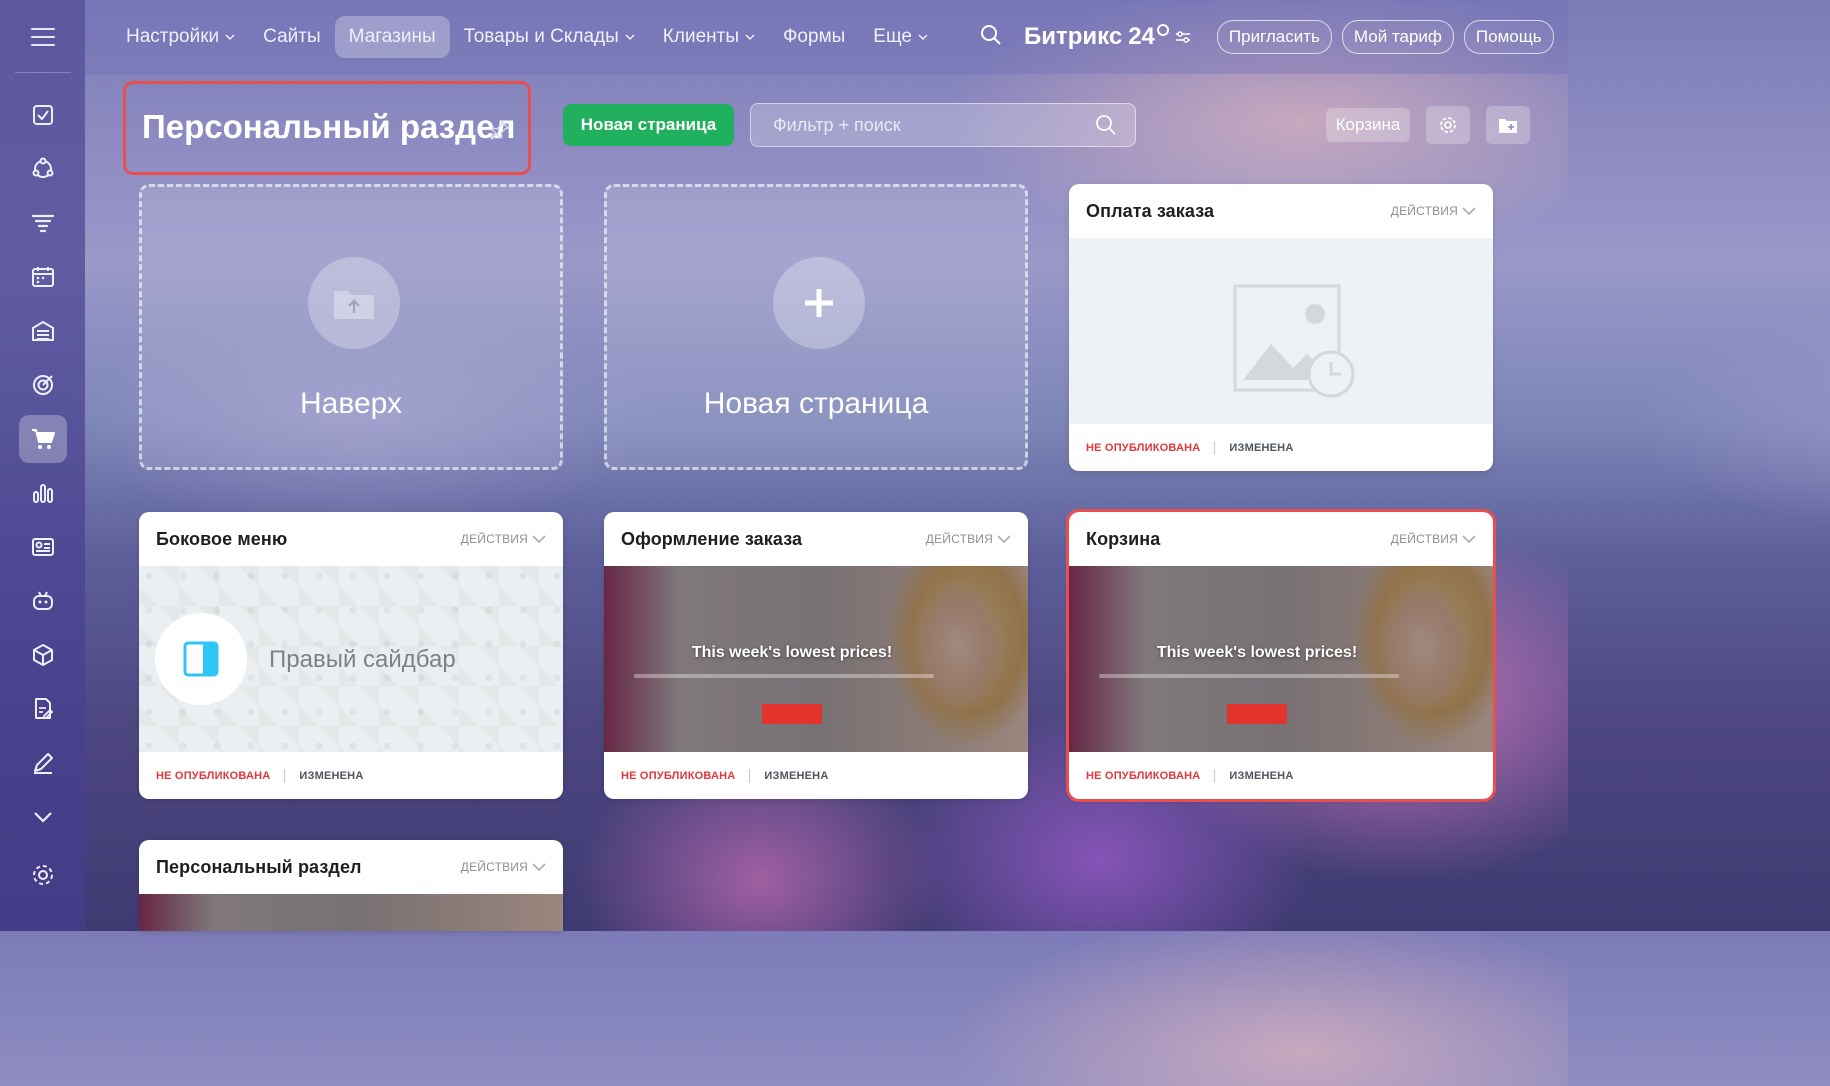 The image size is (1830, 1086). I want to click on tile-go-up: Наверх, so click(351, 327).